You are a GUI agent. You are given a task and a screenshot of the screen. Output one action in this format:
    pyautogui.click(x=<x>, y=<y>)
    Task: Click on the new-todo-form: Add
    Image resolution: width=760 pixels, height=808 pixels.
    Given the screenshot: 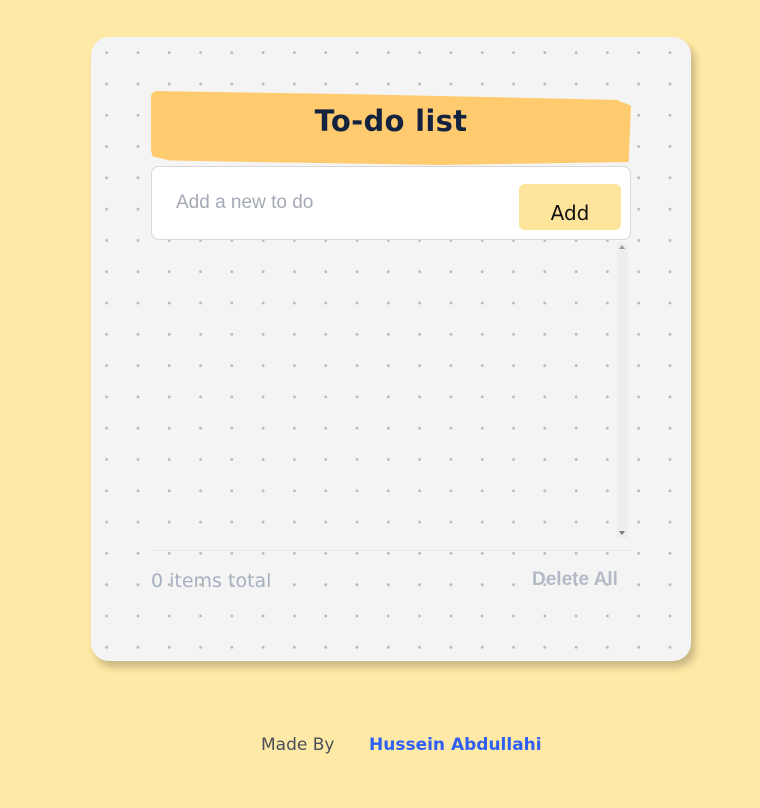 What is the action you would take?
    pyautogui.click(x=391, y=203)
    